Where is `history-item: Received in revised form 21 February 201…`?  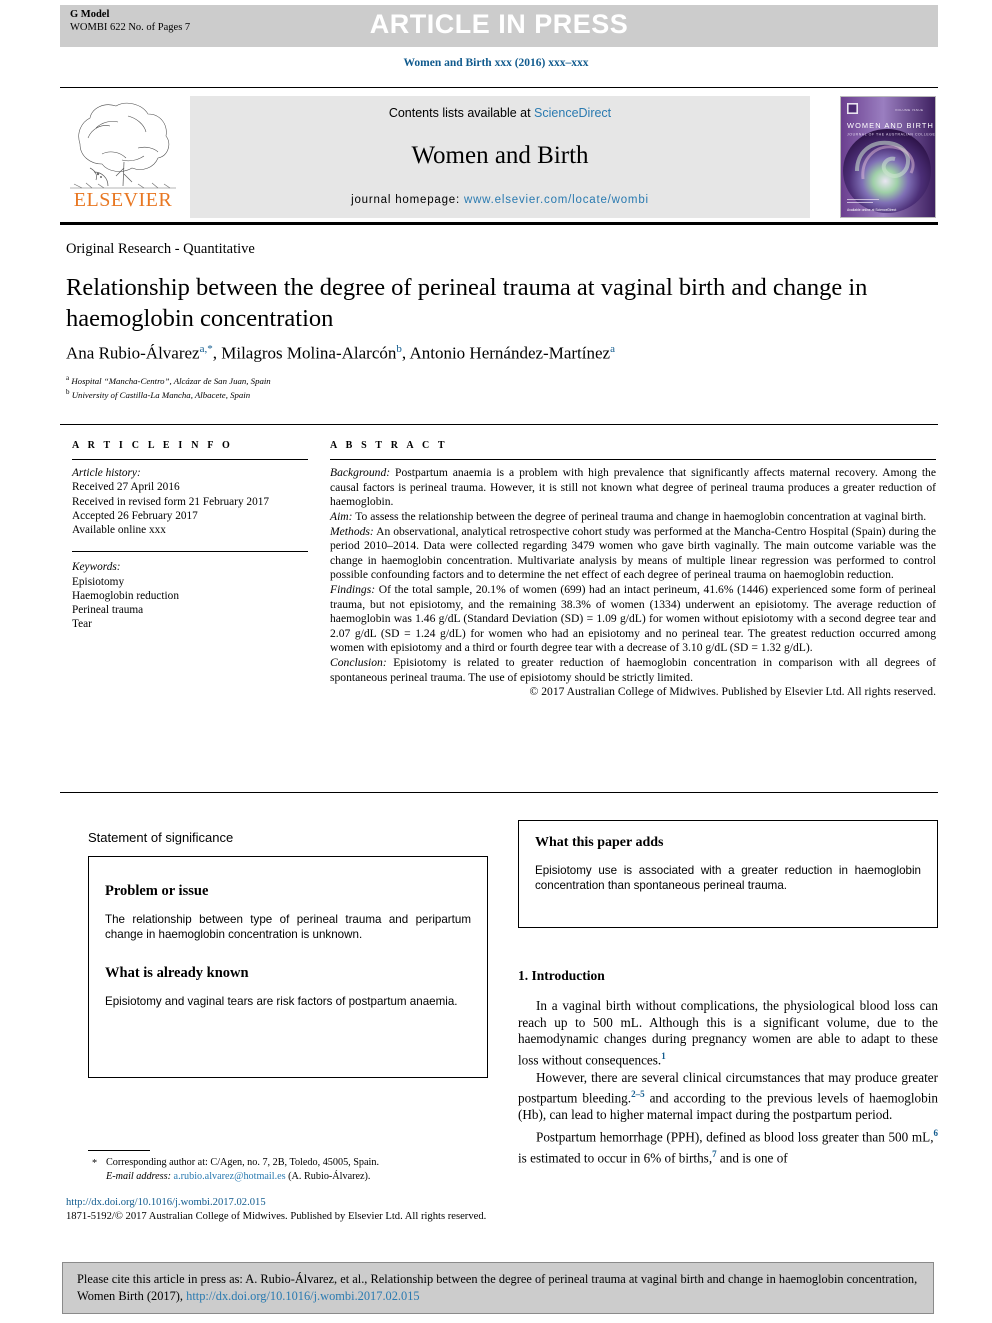
history-item: Received in revised form 21 February 201… is located at coordinates (171, 501).